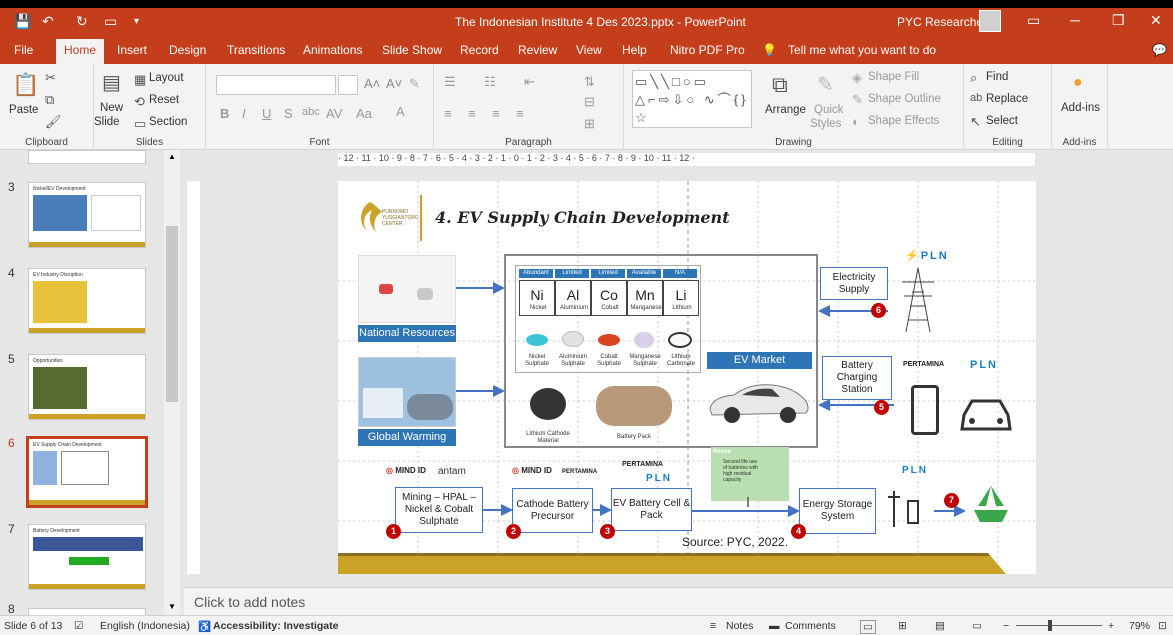 The height and width of the screenshot is (635, 1173). What do you see at coordinates (692, 99) in the screenshot?
I see `shapes-gallery: ▭╲╲□○▭ △⌐⇨⇩○ ∿⌒{}☆` at bounding box center [692, 99].